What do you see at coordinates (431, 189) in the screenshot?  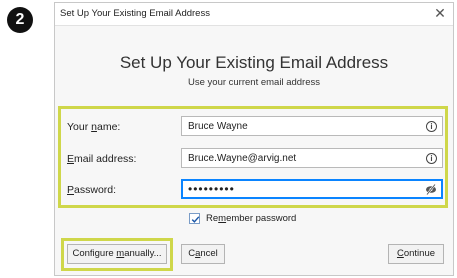 I see `eye-slash-icon` at bounding box center [431, 189].